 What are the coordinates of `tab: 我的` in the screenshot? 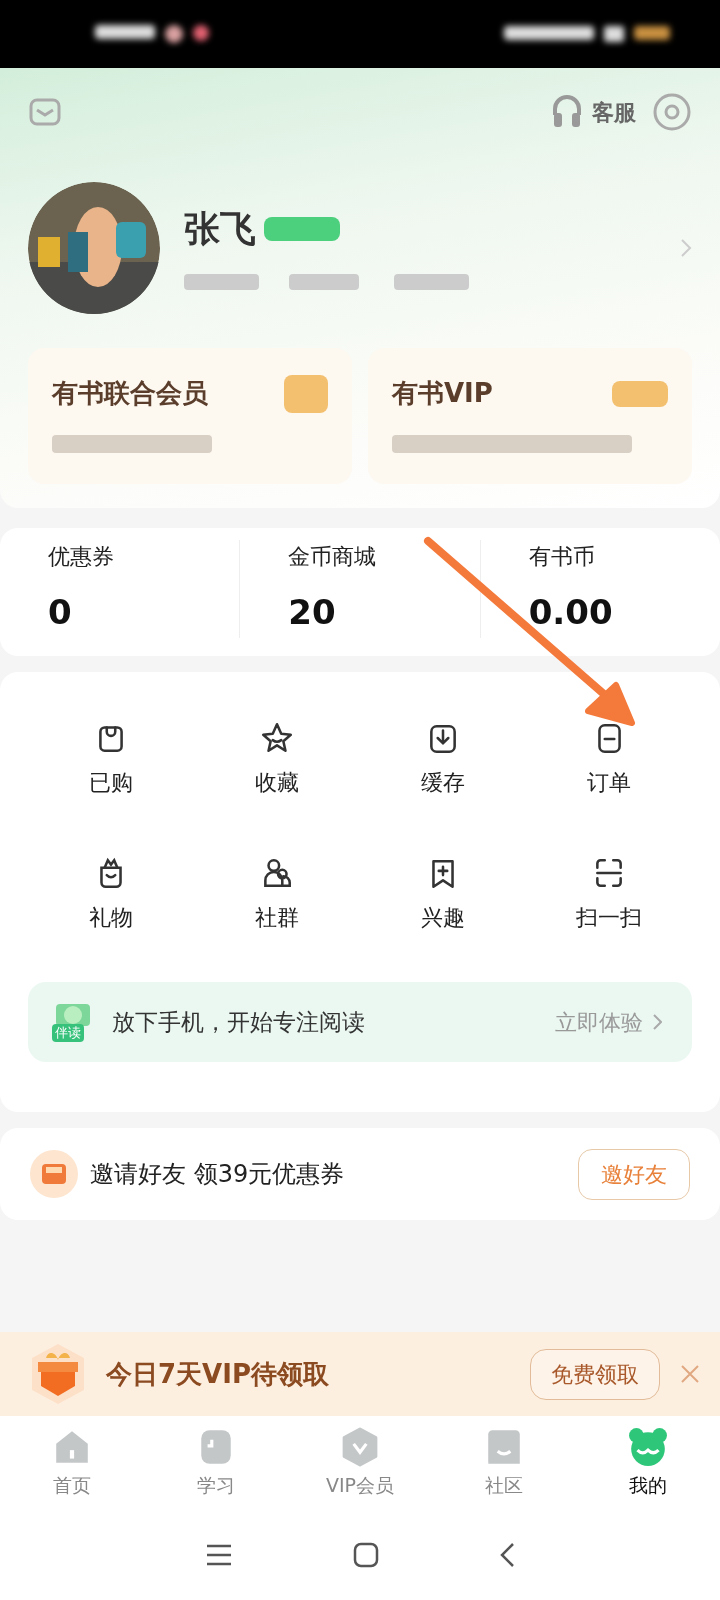 It's located at (648, 1463).